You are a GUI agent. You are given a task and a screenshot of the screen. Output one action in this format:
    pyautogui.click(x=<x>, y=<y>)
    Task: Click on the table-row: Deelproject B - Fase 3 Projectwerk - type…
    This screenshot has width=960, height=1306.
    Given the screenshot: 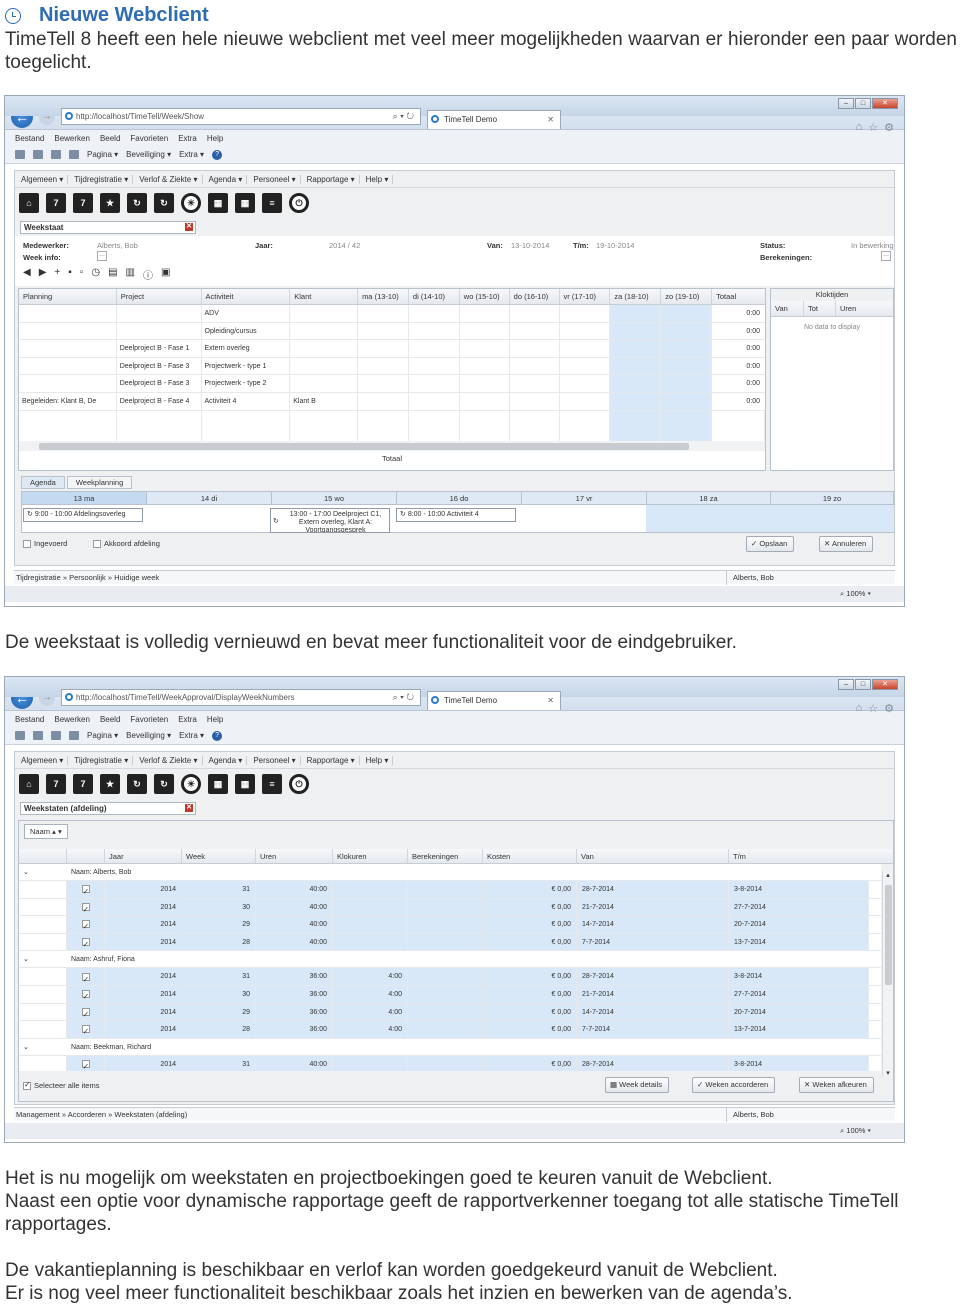 What is the action you would take?
    pyautogui.click(x=392, y=384)
    